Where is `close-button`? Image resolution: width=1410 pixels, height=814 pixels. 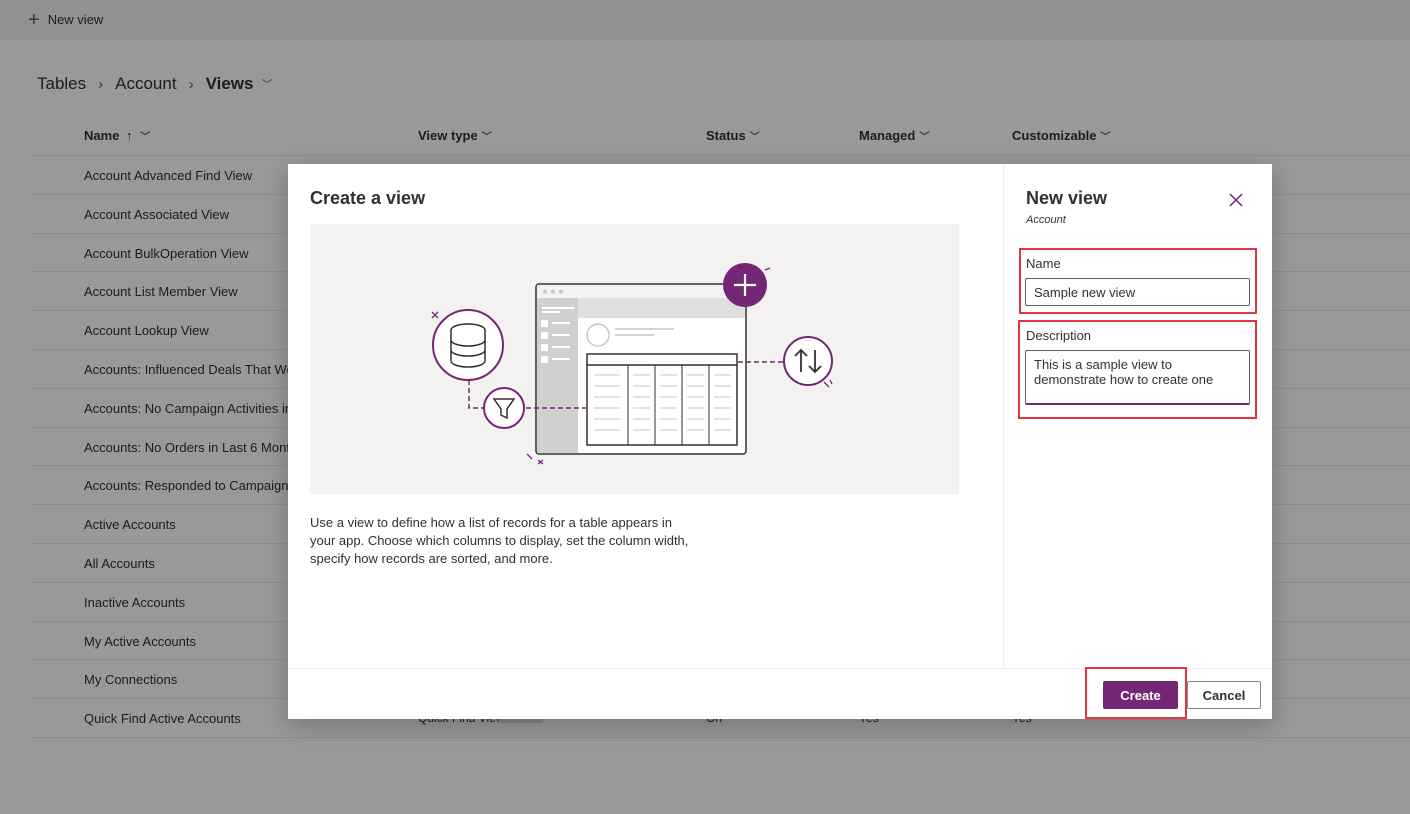 close-button is located at coordinates (1236, 200).